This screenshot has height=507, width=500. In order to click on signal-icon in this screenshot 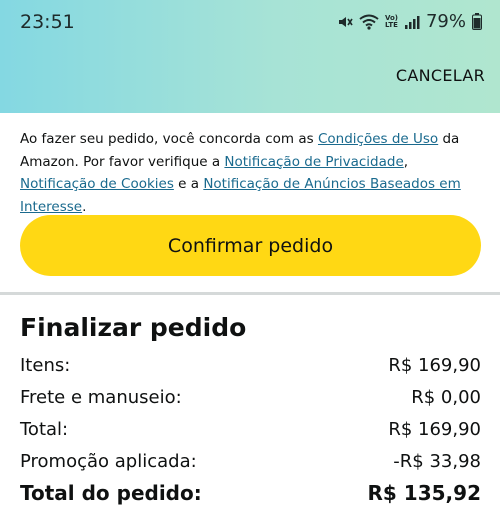, I will do `click(412, 22)`.